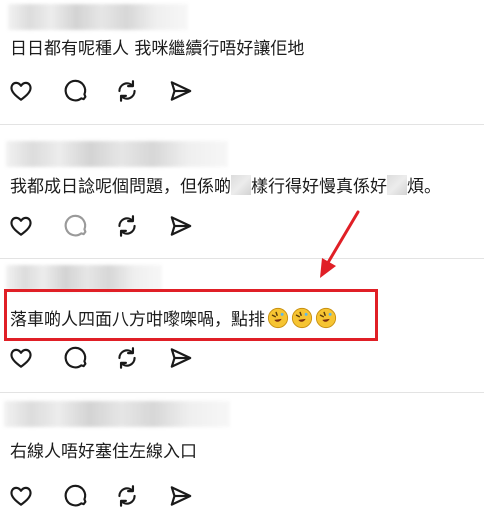 The width and height of the screenshot is (484, 521). What do you see at coordinates (157, 49) in the screenshot?
I see `post-text: 日日都有呢種人 我咪繼續行唔好讓佢地` at bounding box center [157, 49].